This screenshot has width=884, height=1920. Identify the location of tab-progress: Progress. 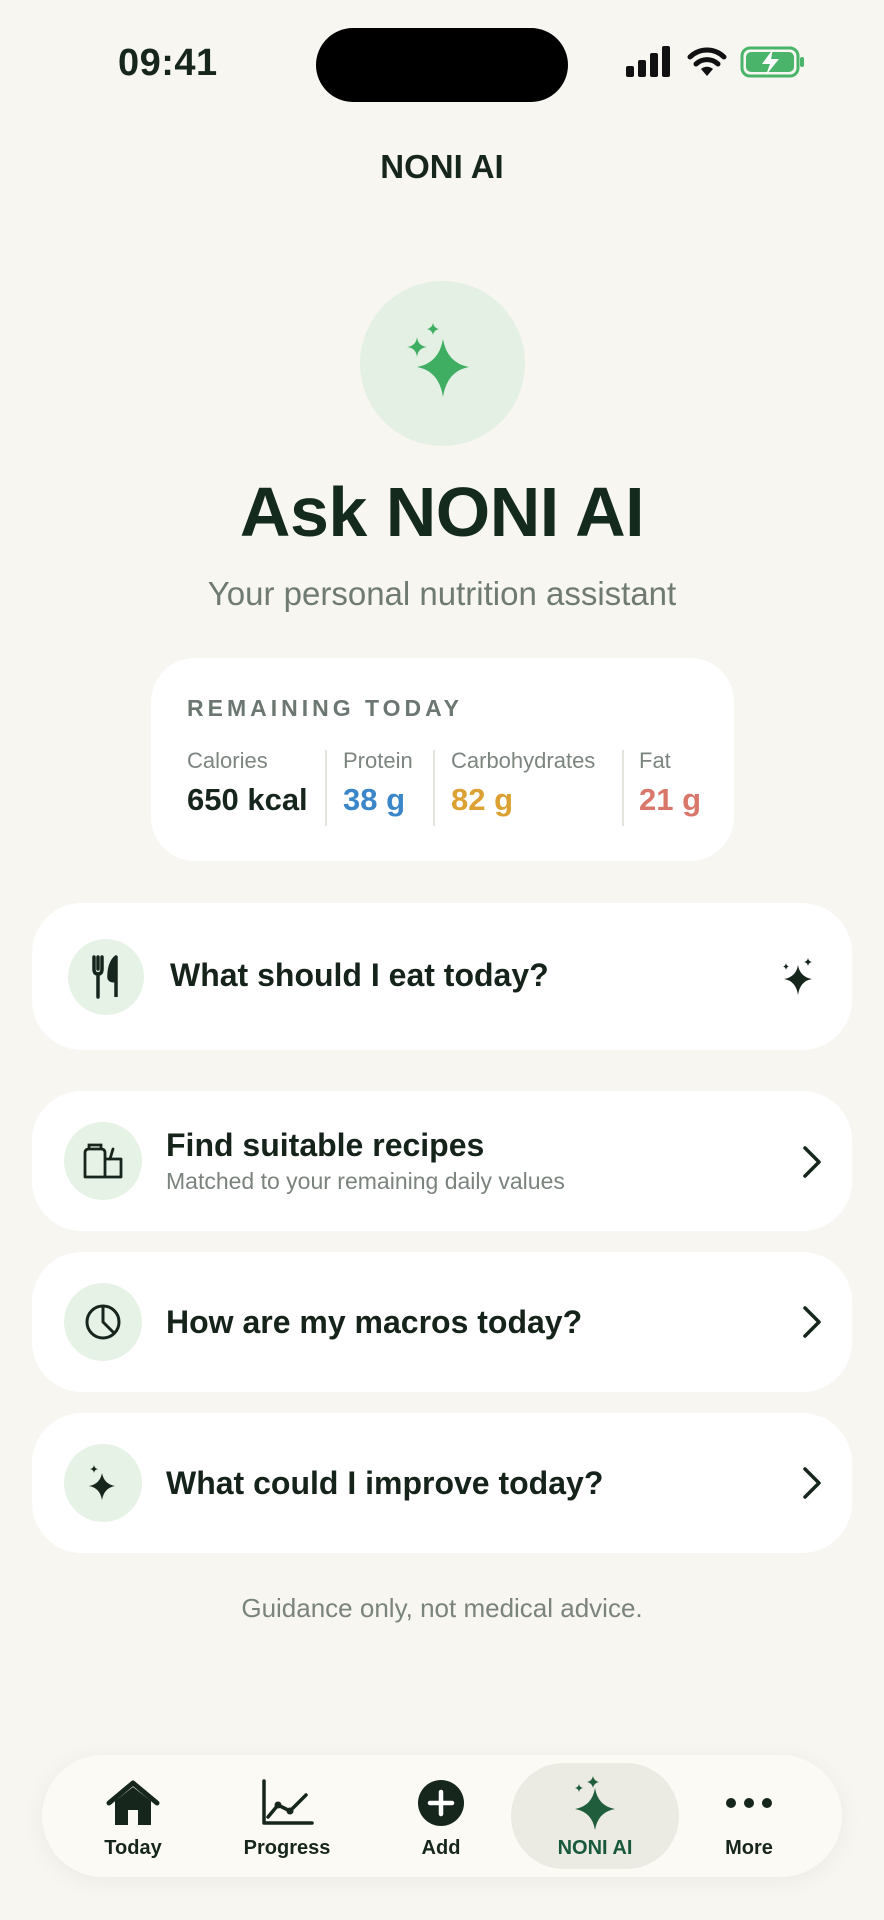
(287, 1816).